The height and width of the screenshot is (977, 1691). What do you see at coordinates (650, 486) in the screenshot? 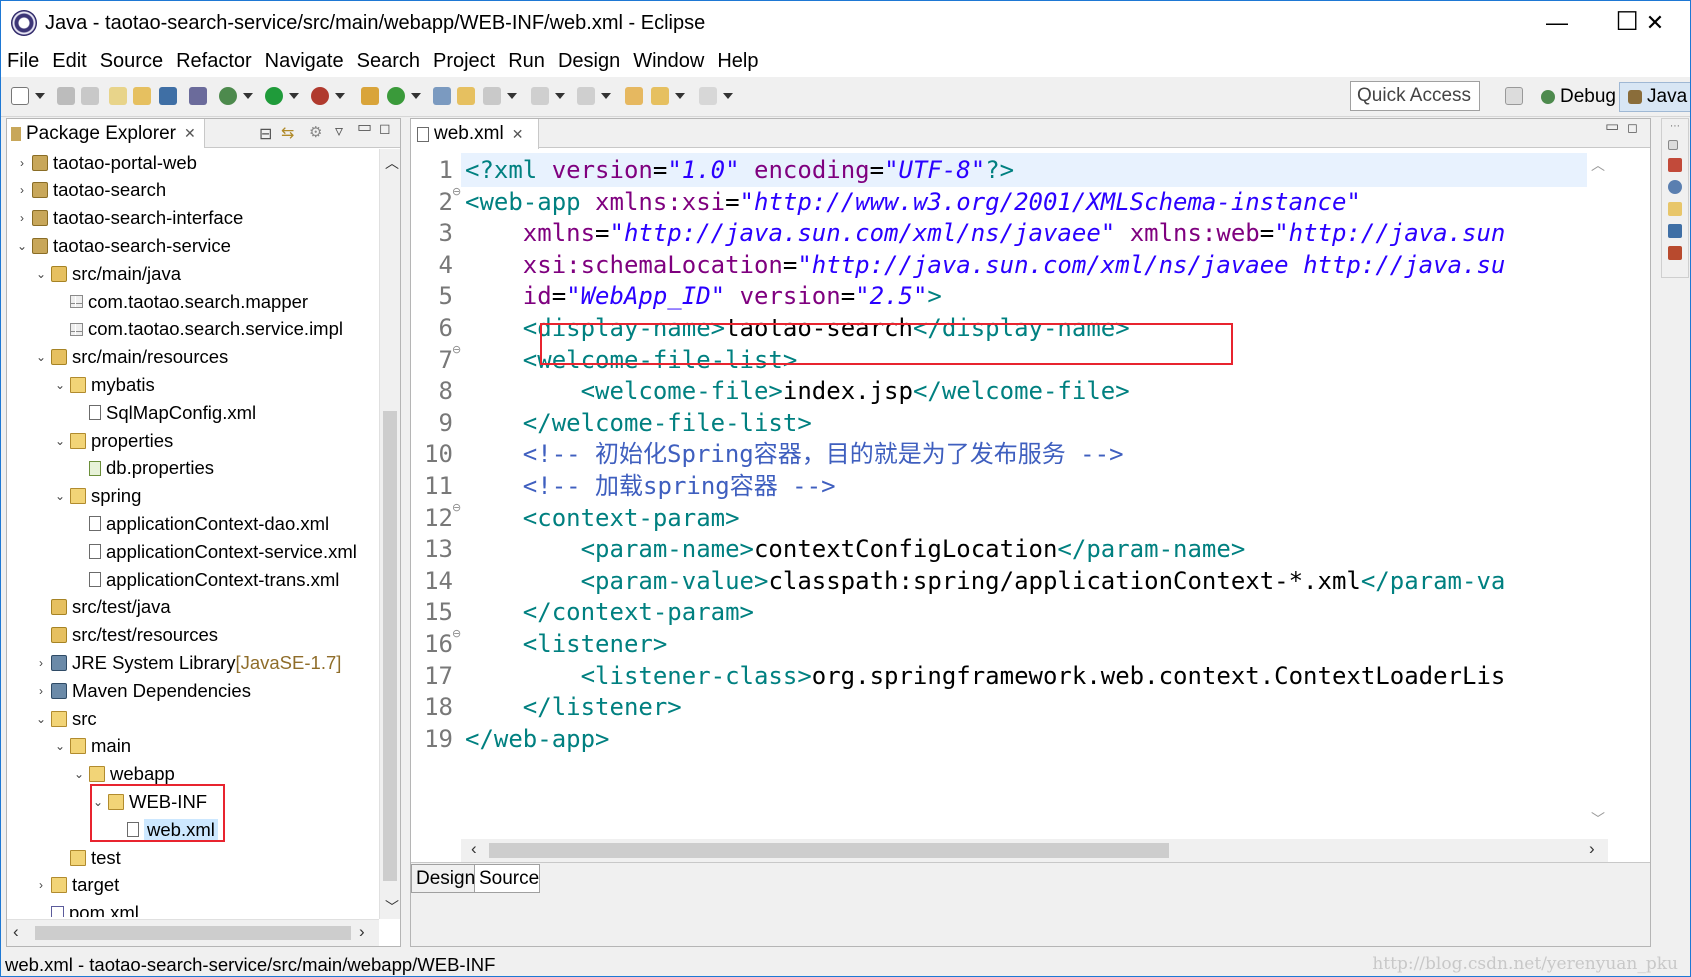
I see `code-line: <!-- 加载spring容器 -->` at bounding box center [650, 486].